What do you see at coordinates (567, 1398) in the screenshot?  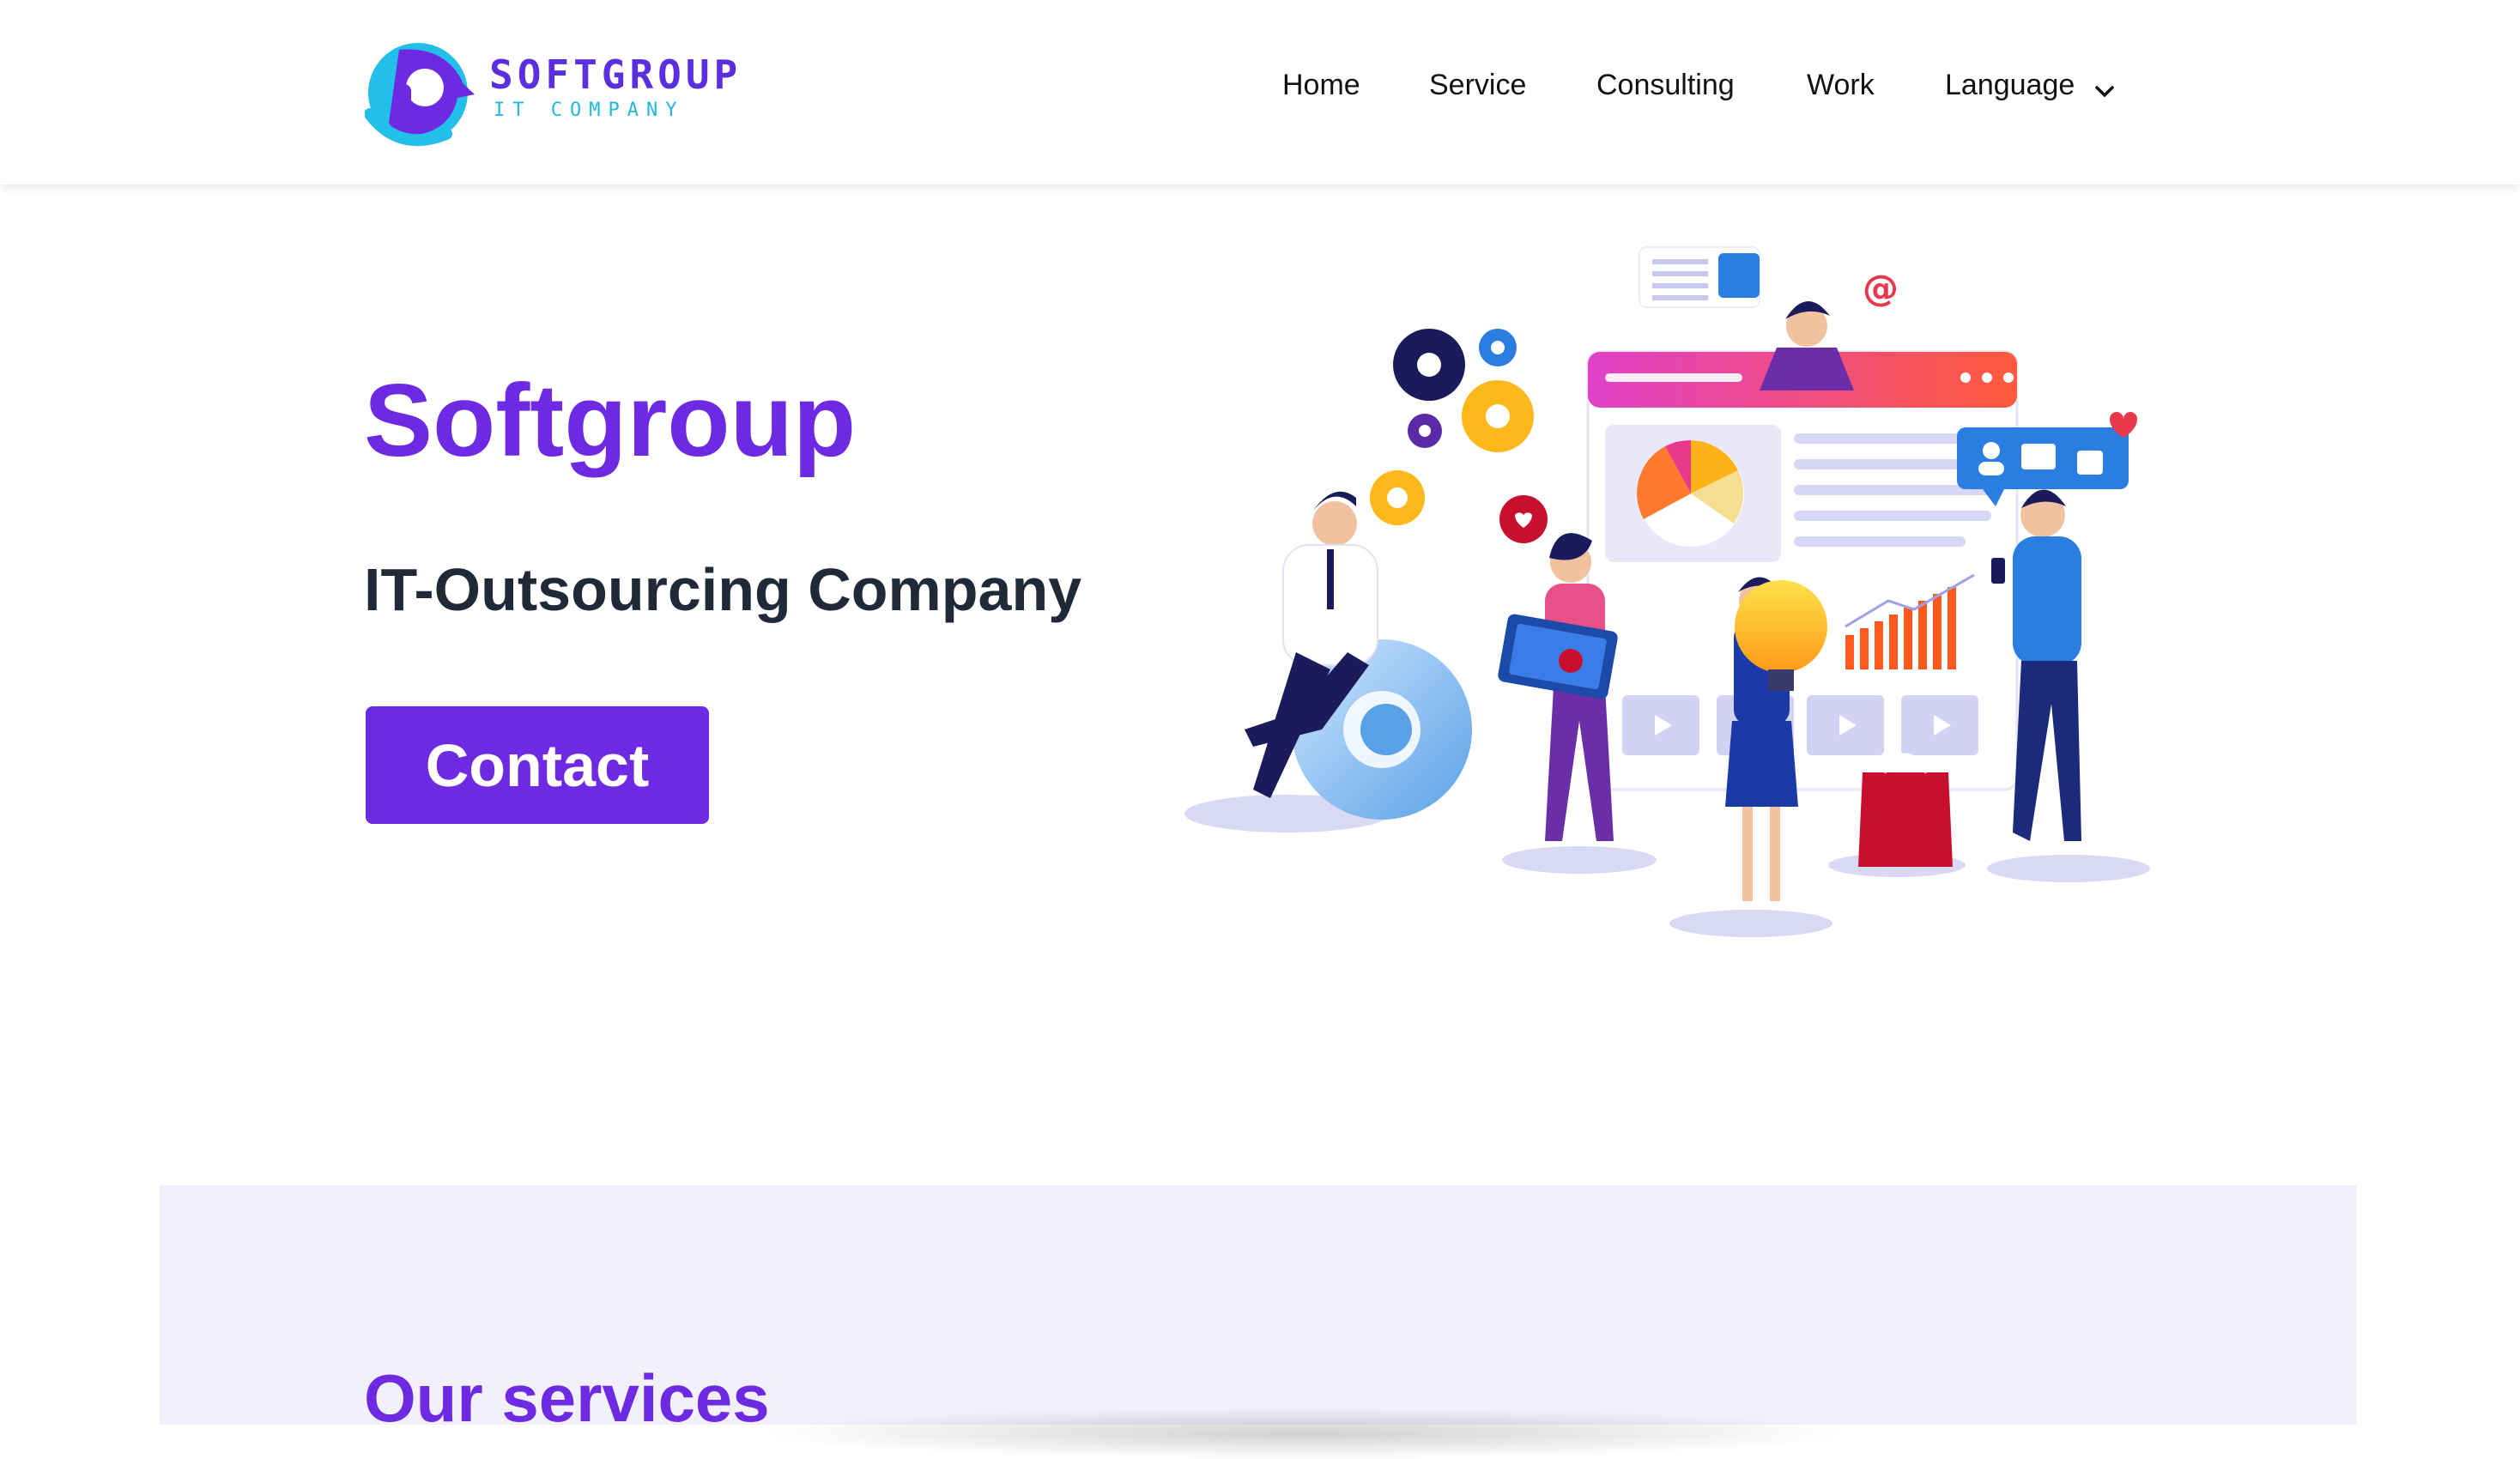 I see `services-title: Our services` at bounding box center [567, 1398].